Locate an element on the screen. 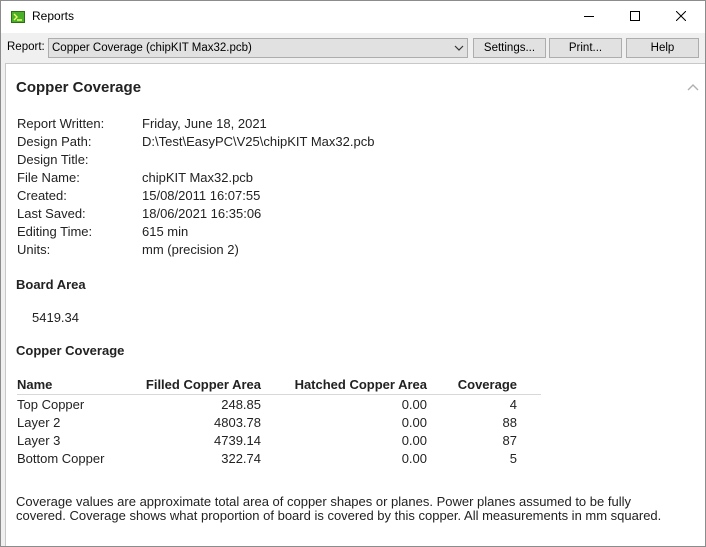 The width and height of the screenshot is (706, 547). info-label-report-written: Report Written: is located at coordinates (61, 123).